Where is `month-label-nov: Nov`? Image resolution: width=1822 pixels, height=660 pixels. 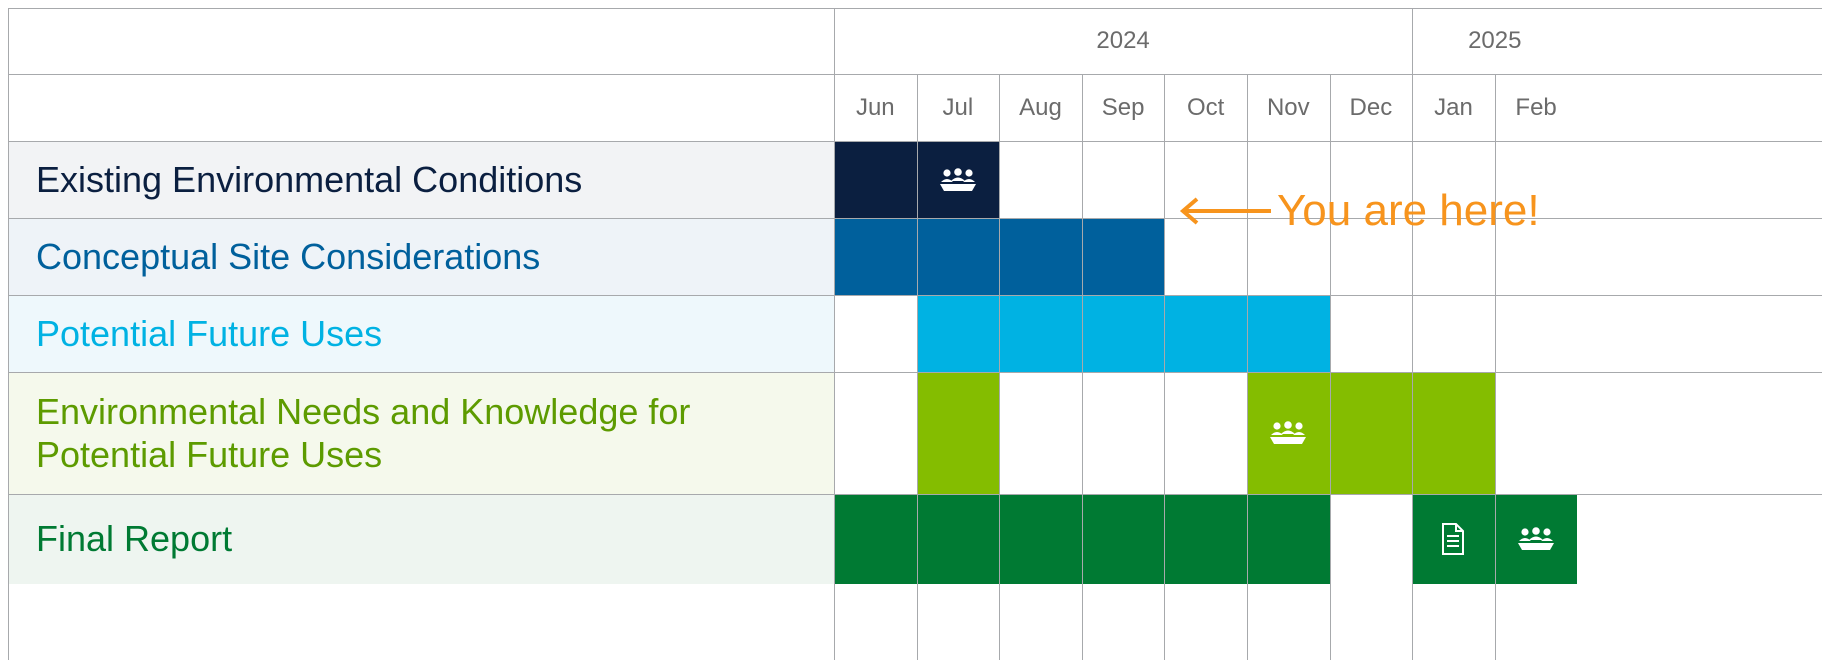
month-label-nov: Nov is located at coordinates (1288, 107).